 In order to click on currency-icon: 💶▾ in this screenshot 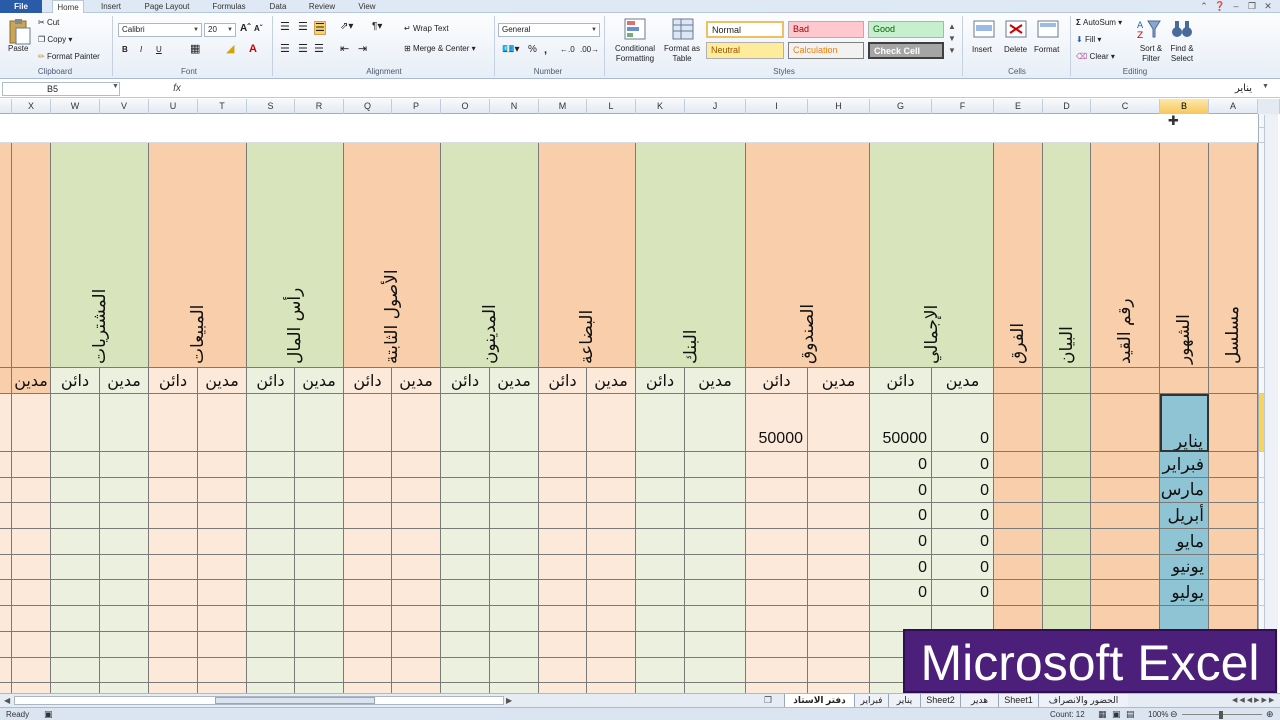, I will do `click(510, 50)`.